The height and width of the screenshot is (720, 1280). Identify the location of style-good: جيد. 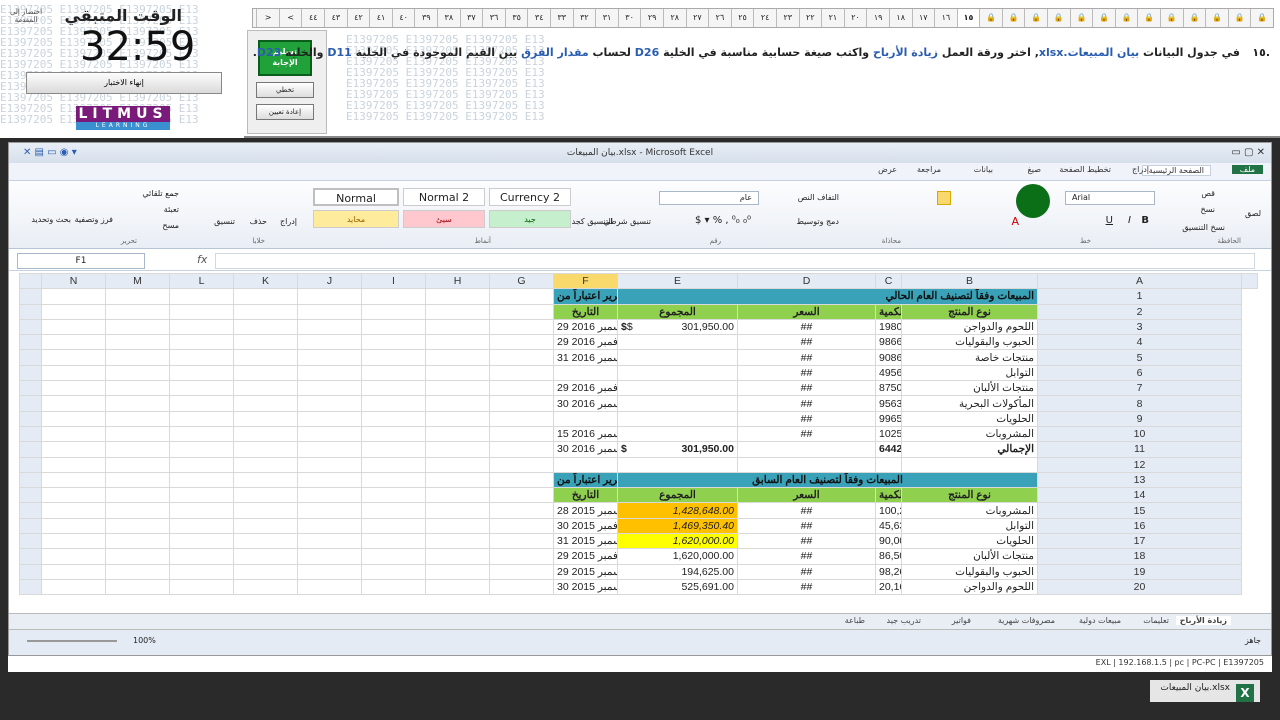
(530, 219).